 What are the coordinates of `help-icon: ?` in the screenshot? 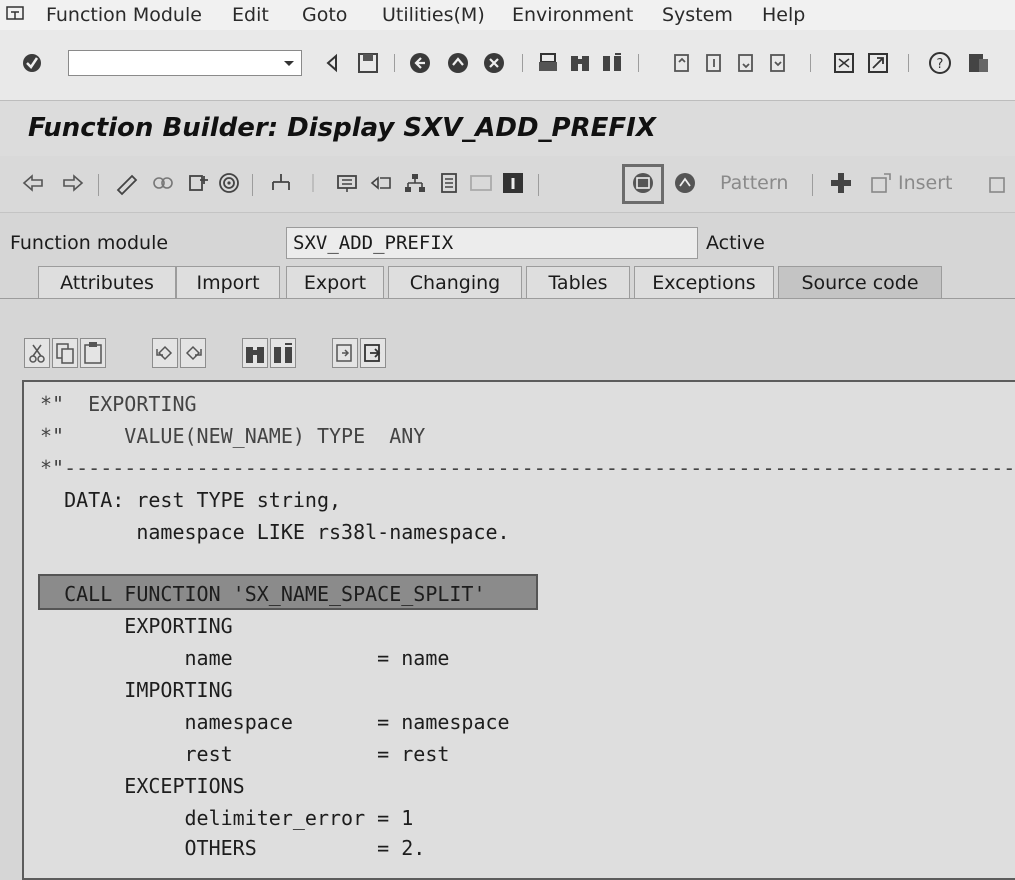 It's located at (940, 63).